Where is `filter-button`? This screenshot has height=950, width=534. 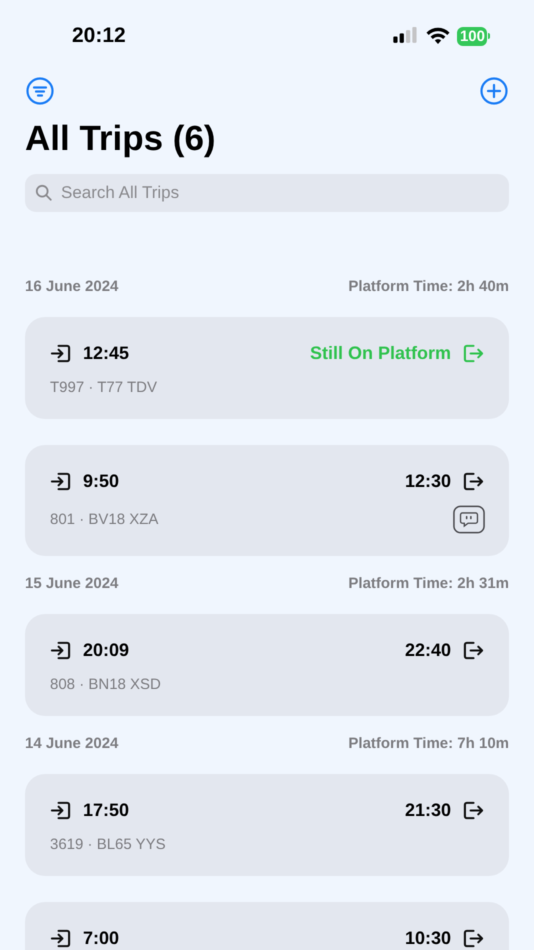 filter-button is located at coordinates (40, 91).